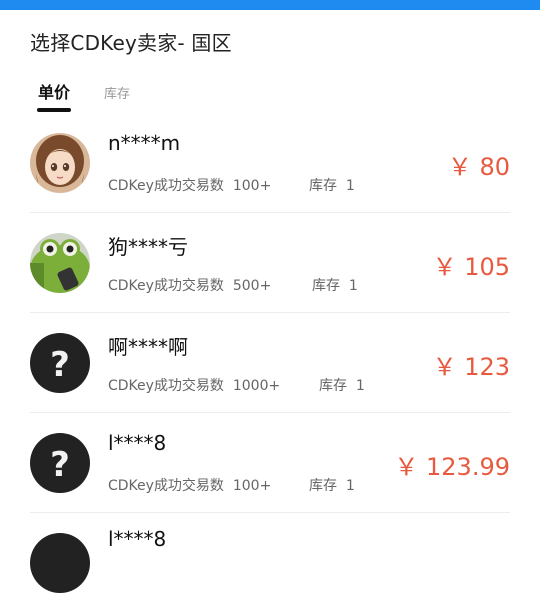 The width and height of the screenshot is (540, 593). Describe the element at coordinates (252, 286) in the screenshot. I see `trade-count-value: 500+` at that location.